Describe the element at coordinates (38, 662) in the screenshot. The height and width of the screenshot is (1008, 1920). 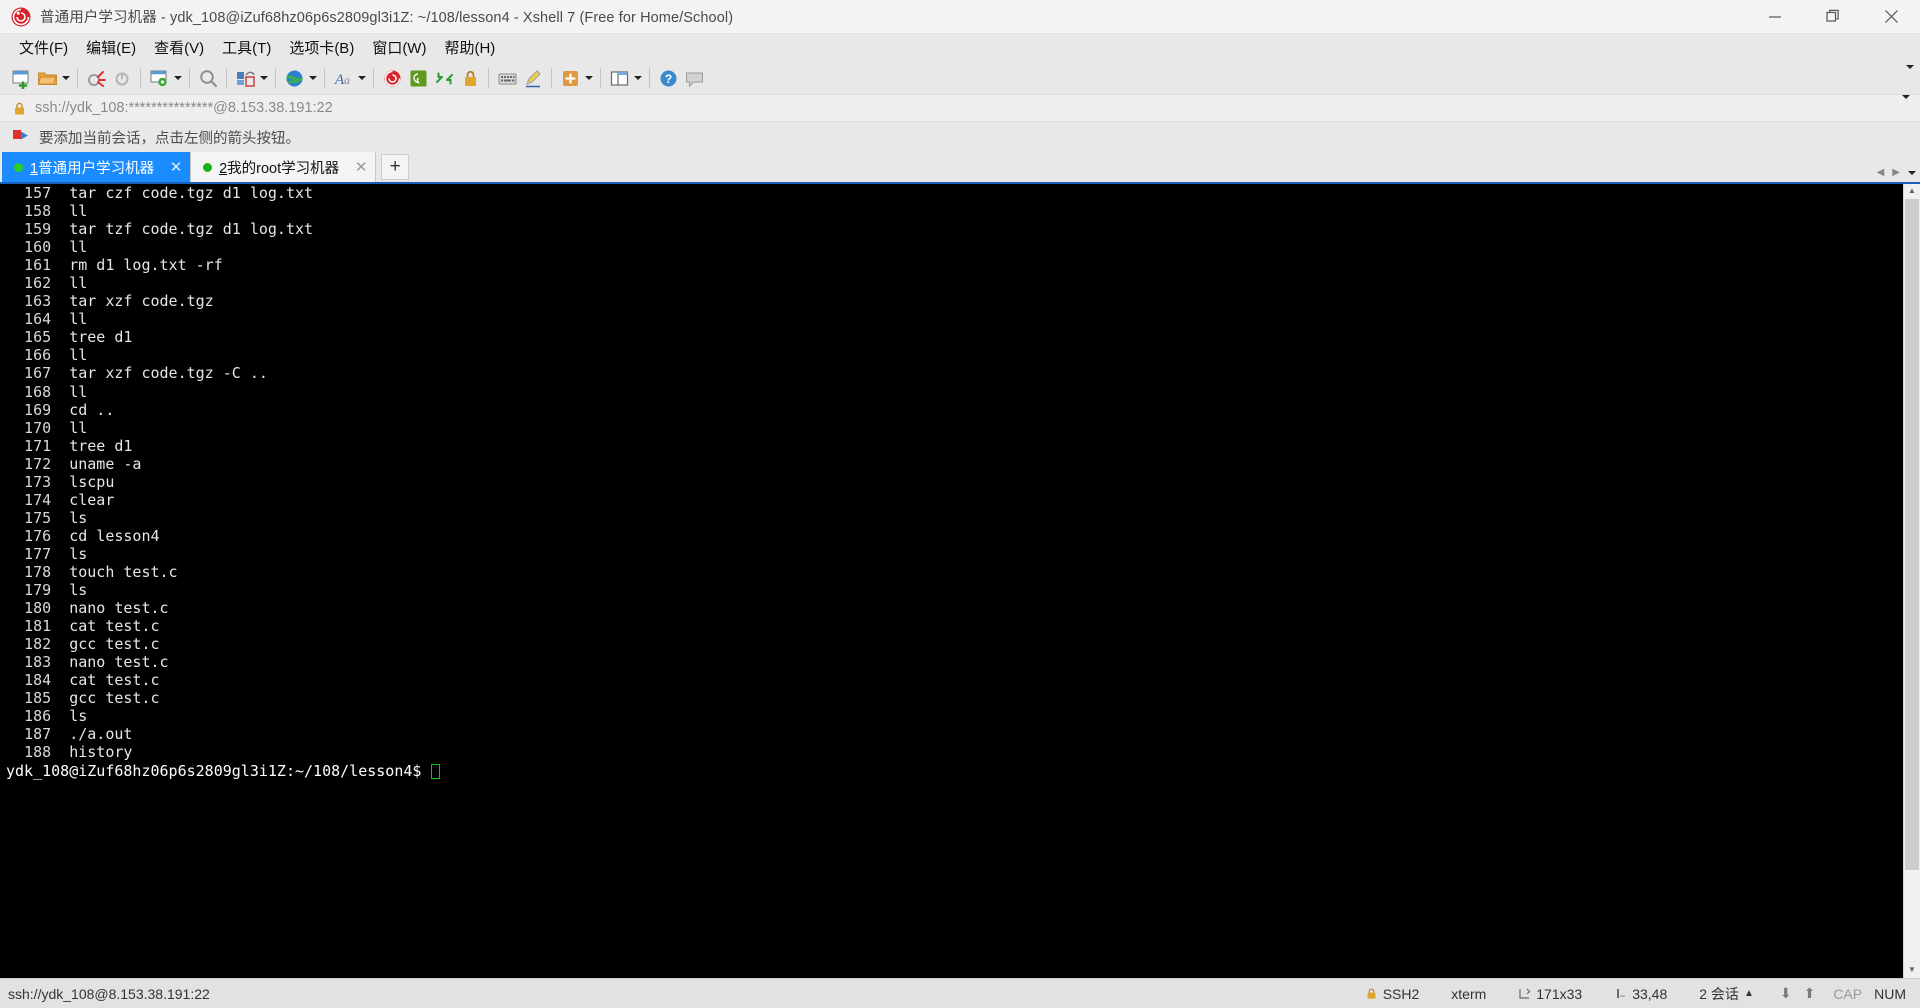
I see `history-number: 183` at that location.